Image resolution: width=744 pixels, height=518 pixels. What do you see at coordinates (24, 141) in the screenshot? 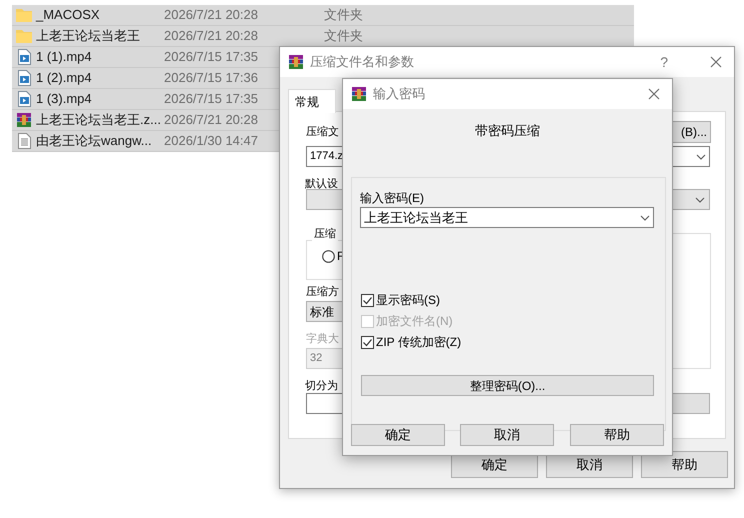
I see `text-file-icon` at bounding box center [24, 141].